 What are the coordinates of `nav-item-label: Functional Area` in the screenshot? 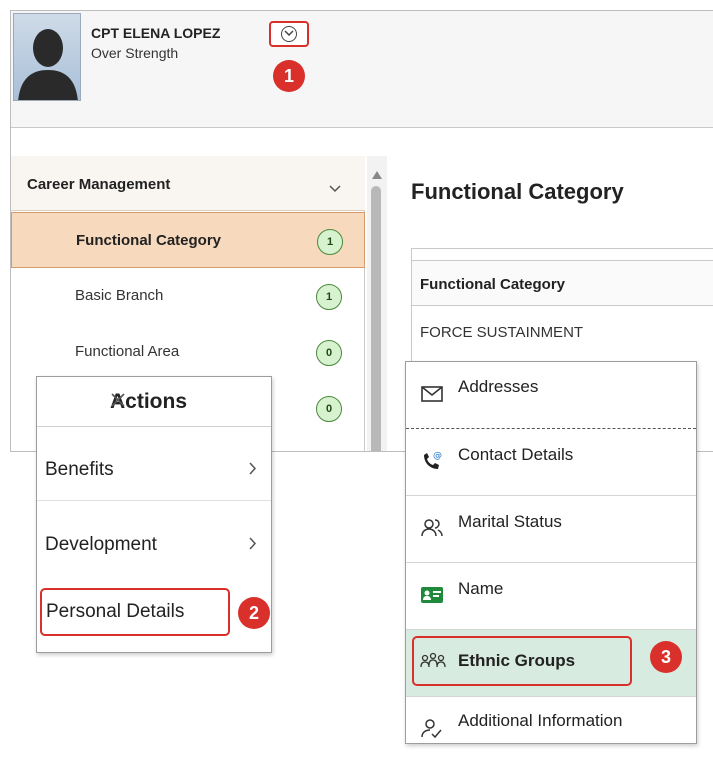 It's located at (127, 351).